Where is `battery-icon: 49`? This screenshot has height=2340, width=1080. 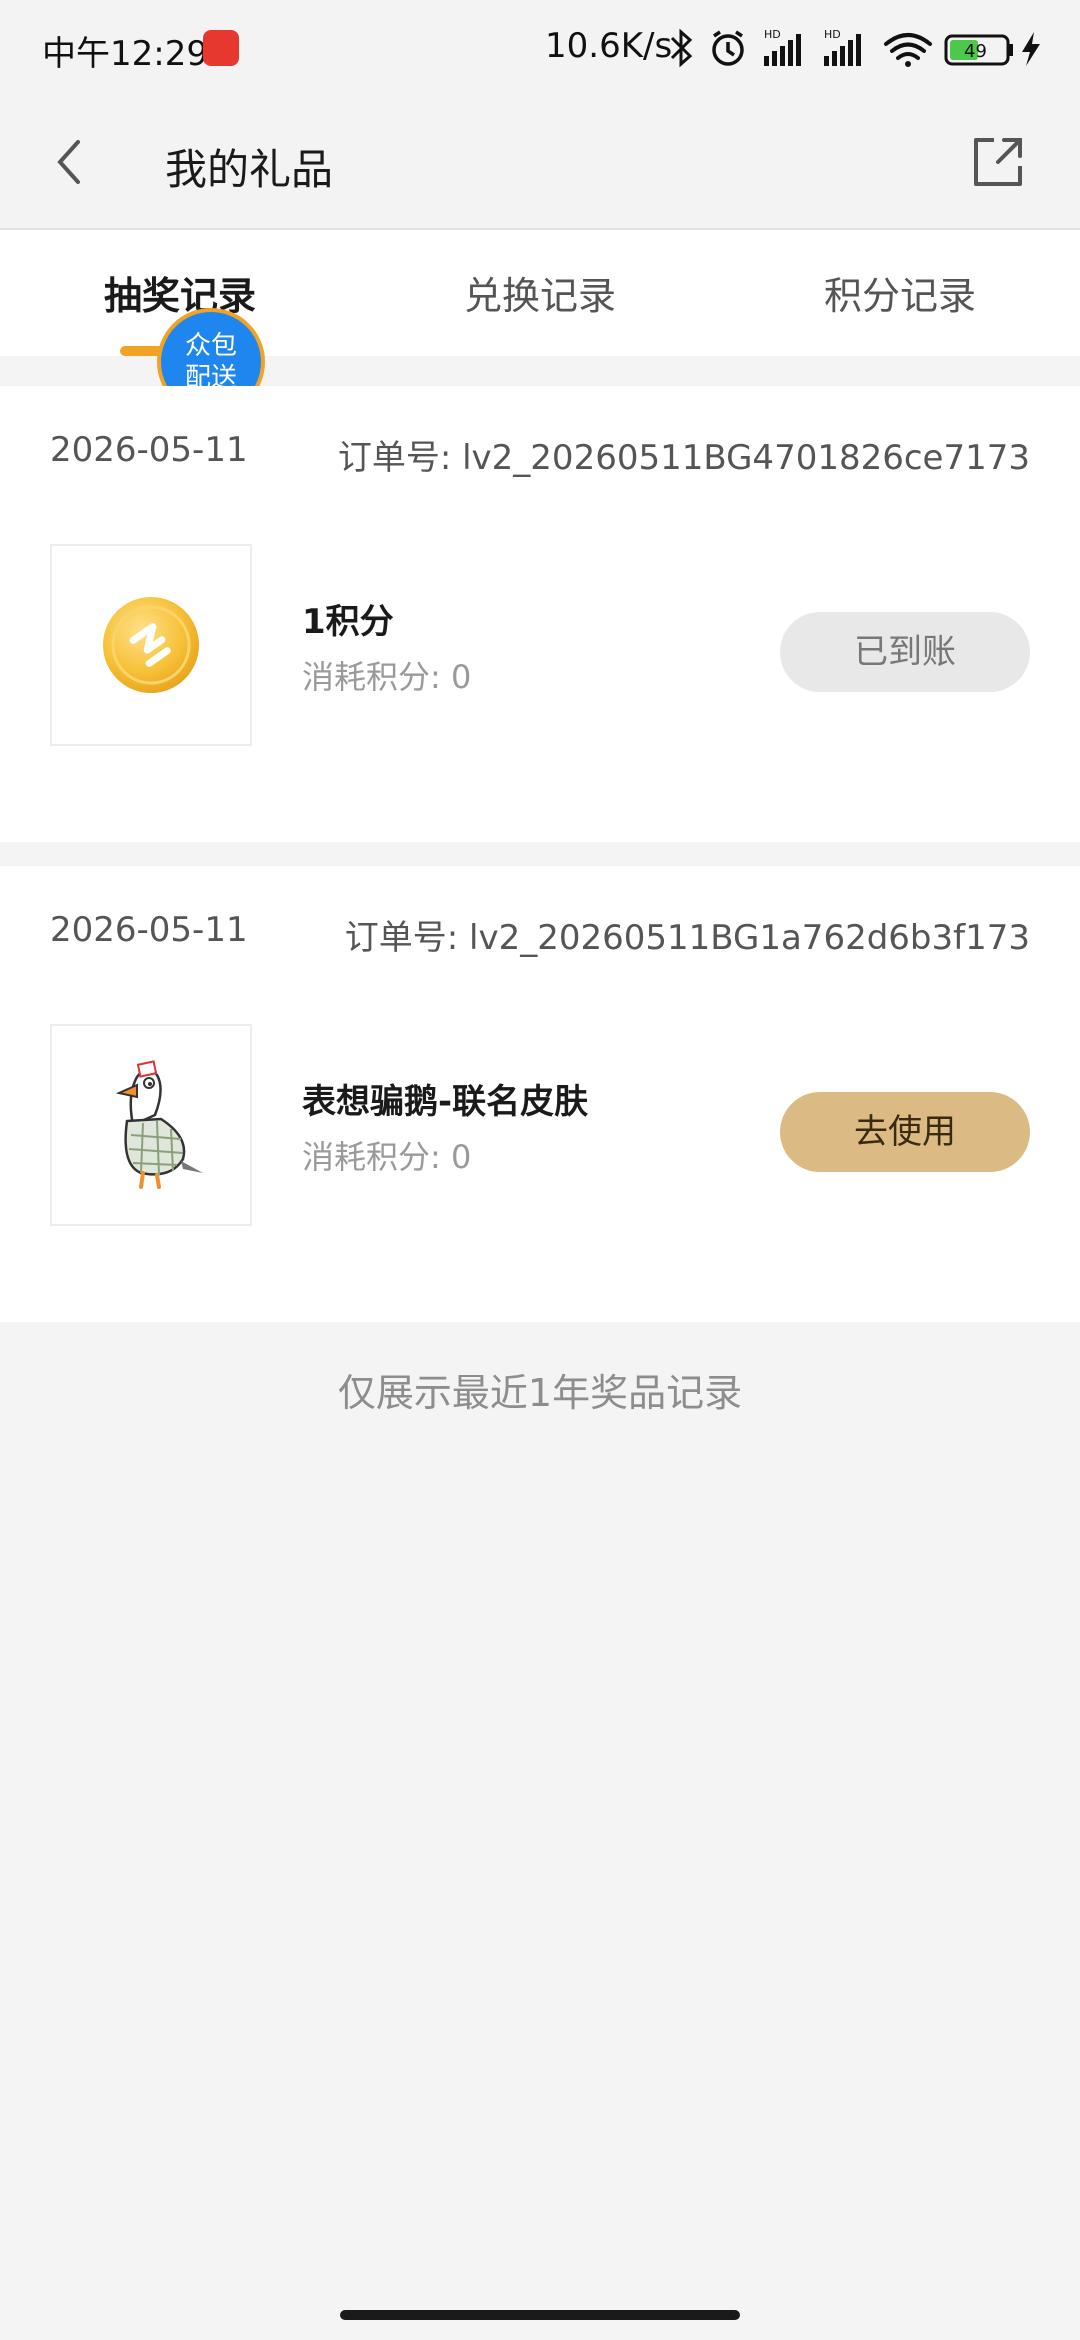
battery-icon: 49 is located at coordinates (978, 50).